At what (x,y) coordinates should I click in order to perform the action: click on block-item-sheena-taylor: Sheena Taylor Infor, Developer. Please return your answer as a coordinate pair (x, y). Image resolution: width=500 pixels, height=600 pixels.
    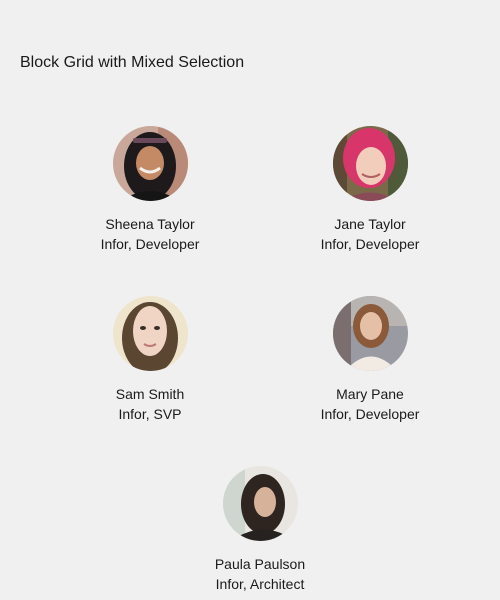
    Looking at the image, I should click on (150, 190).